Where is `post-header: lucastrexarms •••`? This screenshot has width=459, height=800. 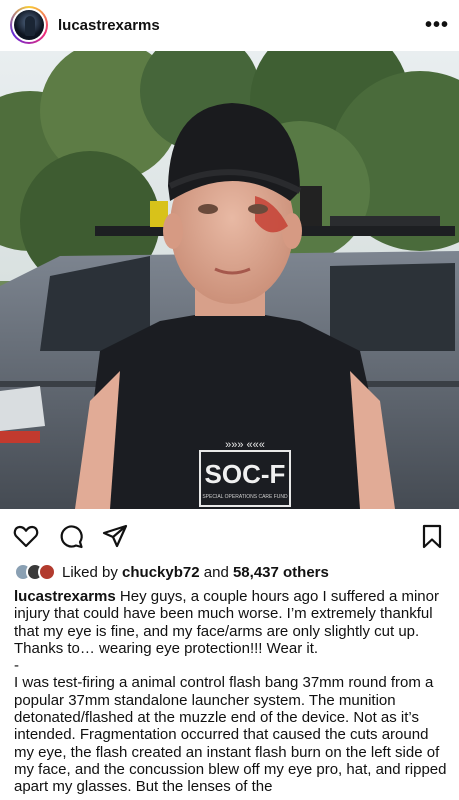 post-header: lucastrexarms ••• is located at coordinates (229, 25).